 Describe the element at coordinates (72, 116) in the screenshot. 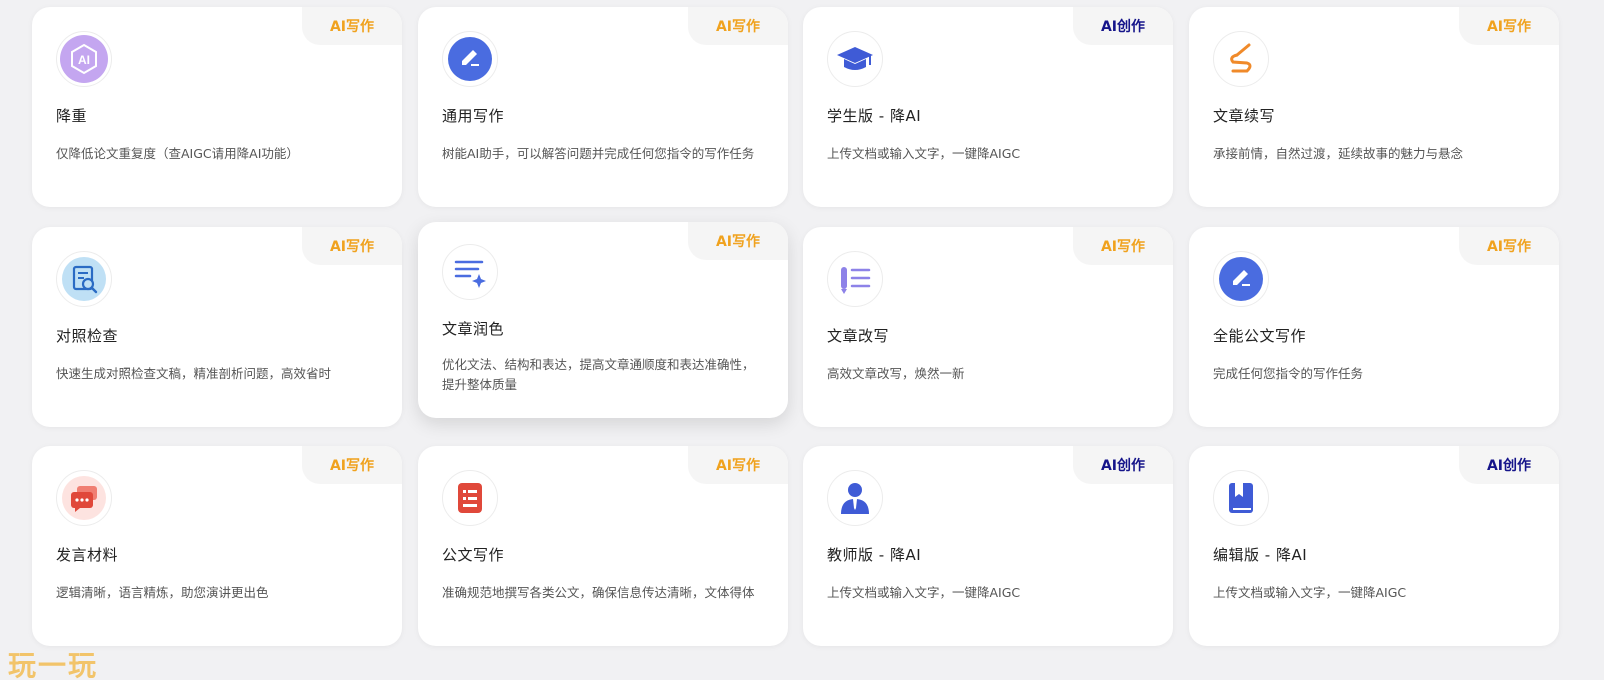

I see `card-title: 降重` at that location.